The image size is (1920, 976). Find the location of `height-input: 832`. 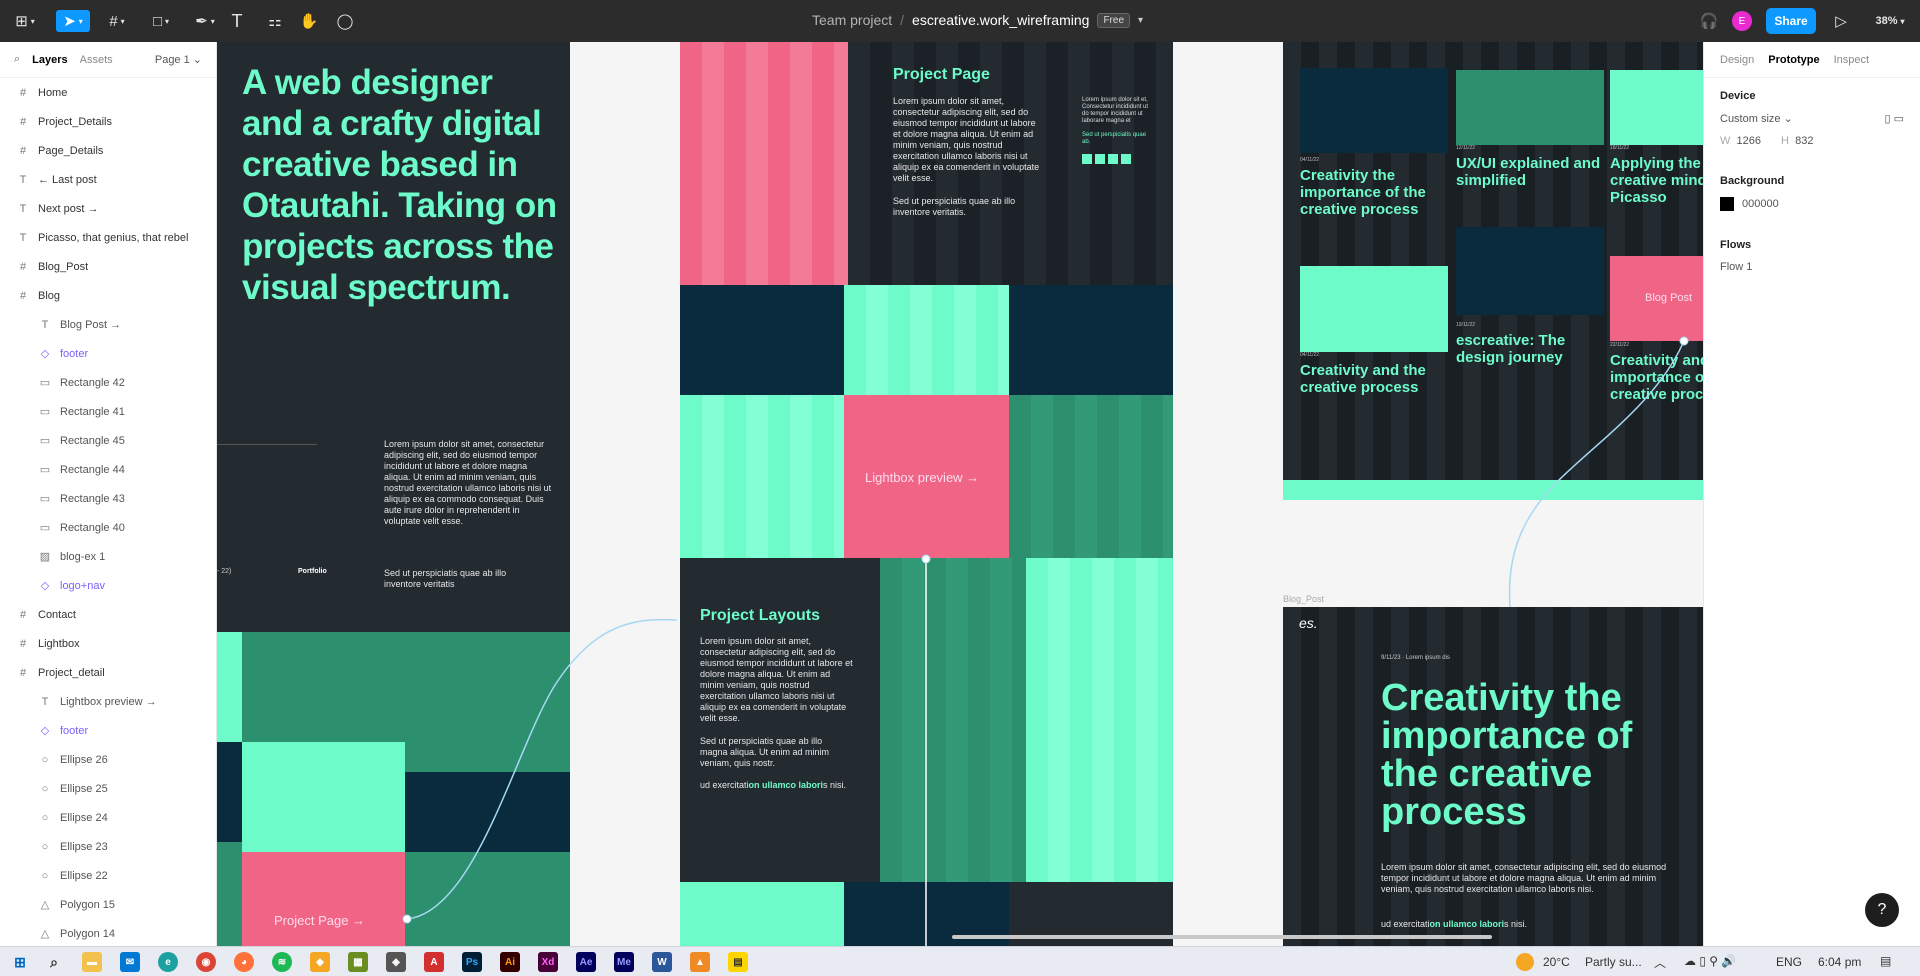

height-input: 832 is located at coordinates (1804, 141).